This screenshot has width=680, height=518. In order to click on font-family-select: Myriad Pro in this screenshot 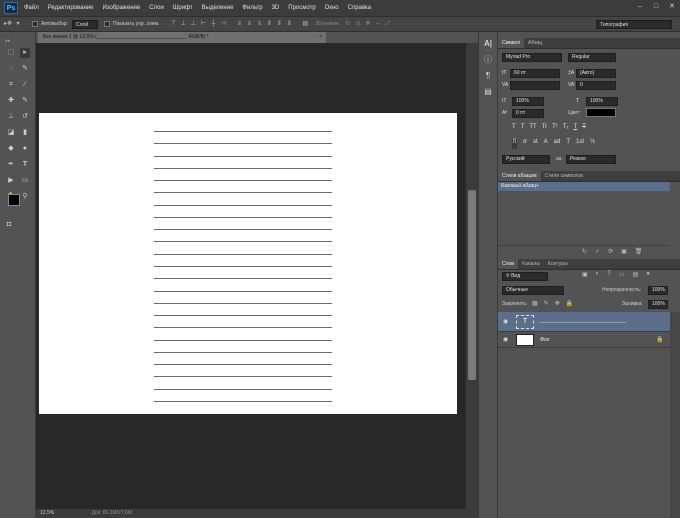, I will do `click(532, 57)`.